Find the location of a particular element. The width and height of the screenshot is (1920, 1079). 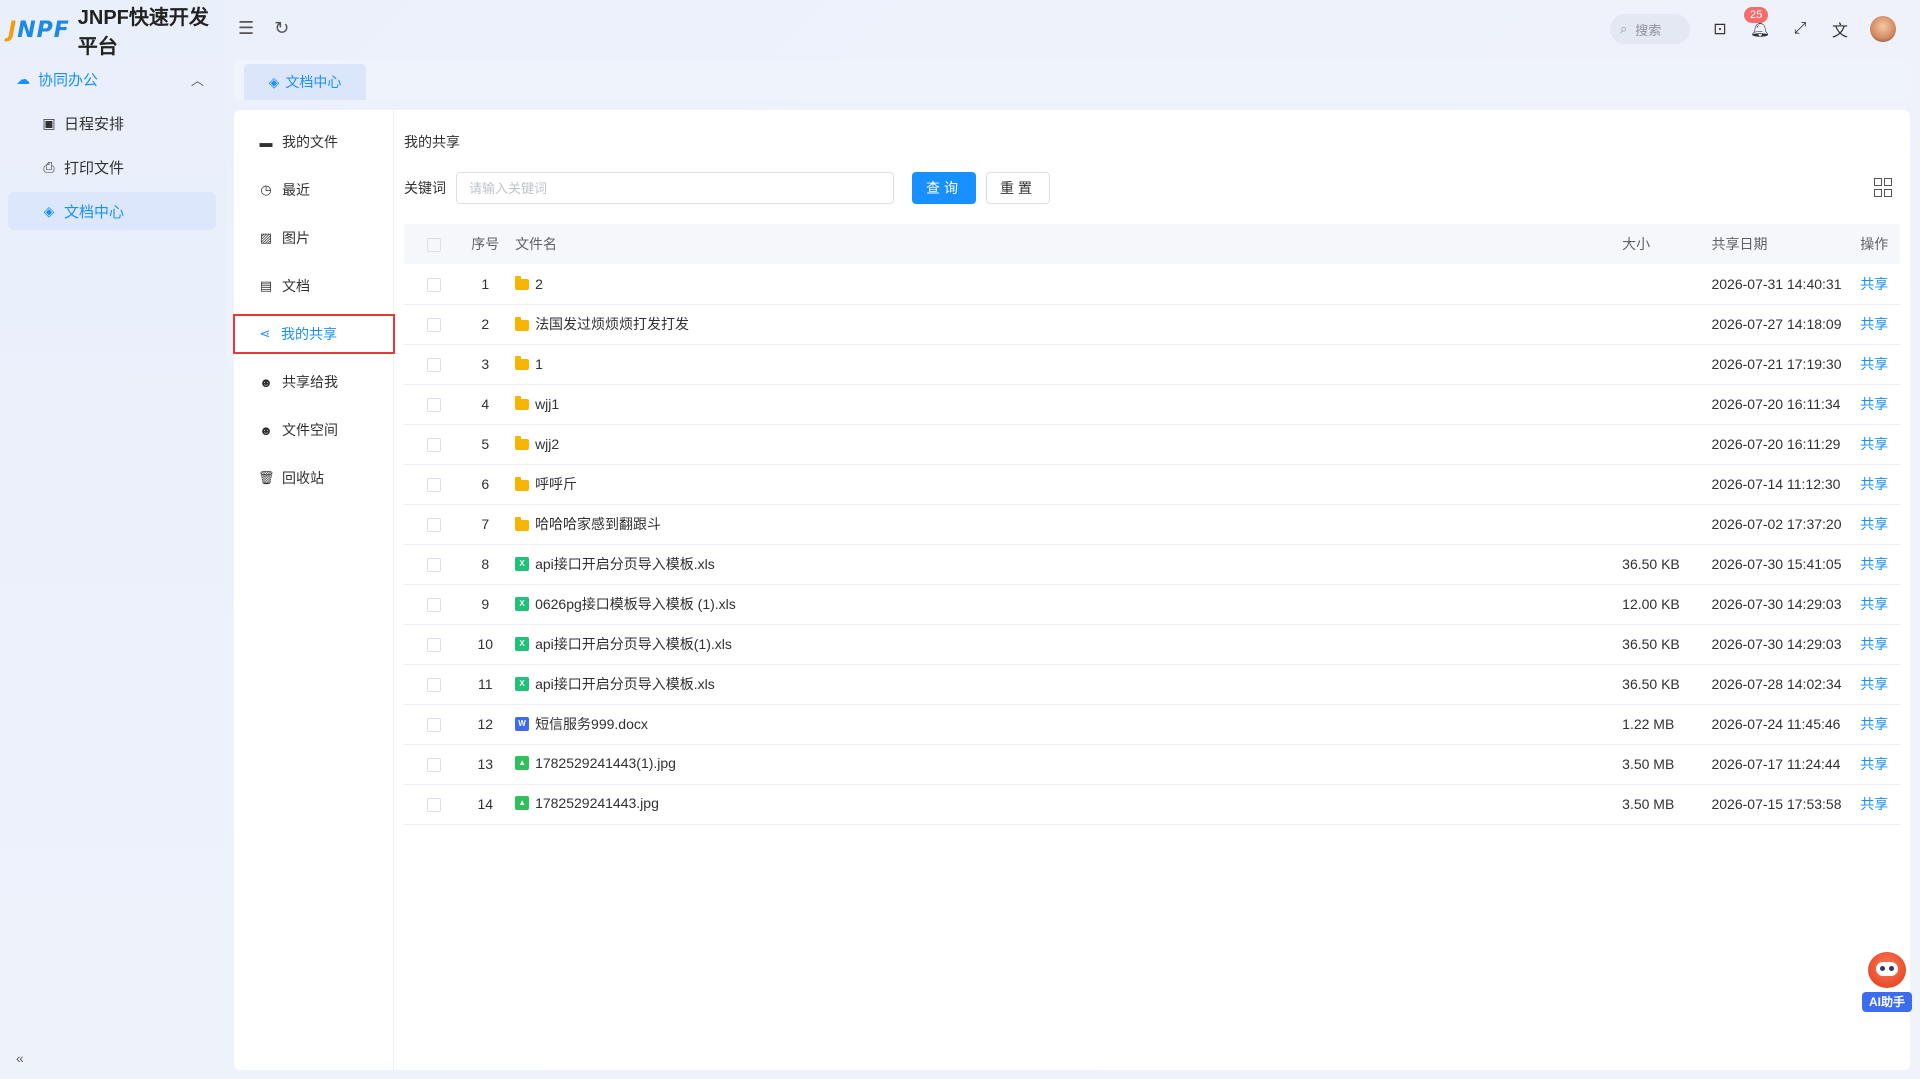

row-file-name: Xapi接口开启分页导入模板(1).xls is located at coordinates (1064, 644).